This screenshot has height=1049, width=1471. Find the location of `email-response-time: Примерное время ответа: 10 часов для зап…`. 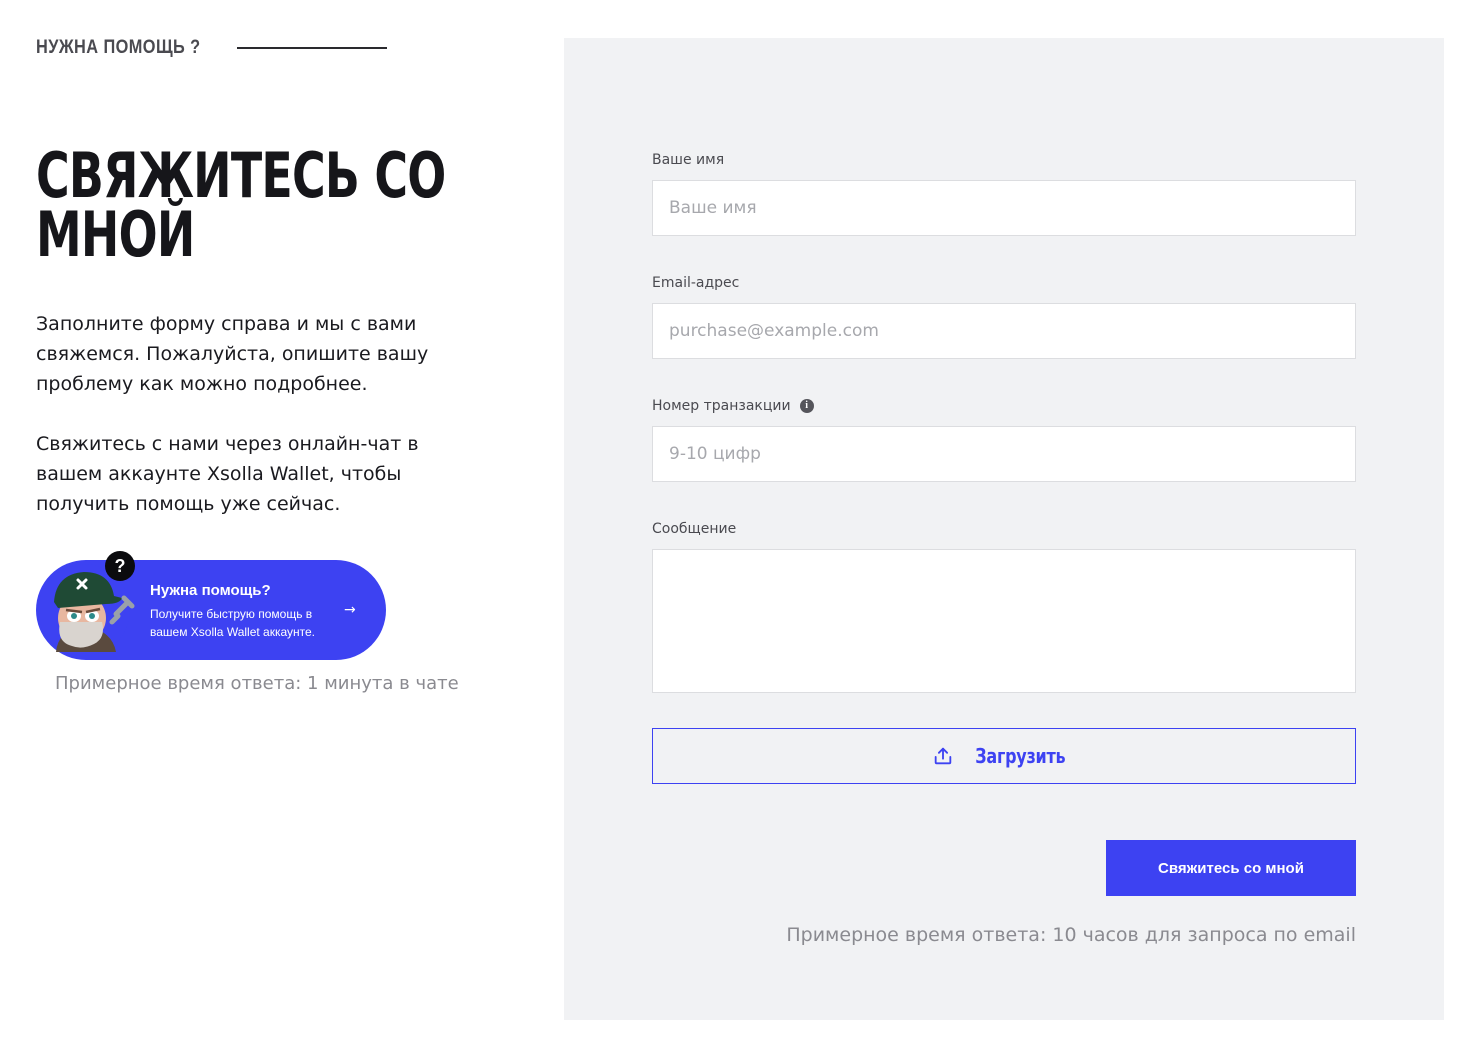

email-response-time: Примерное время ответа: 10 часов для зап… is located at coordinates (1071, 935).